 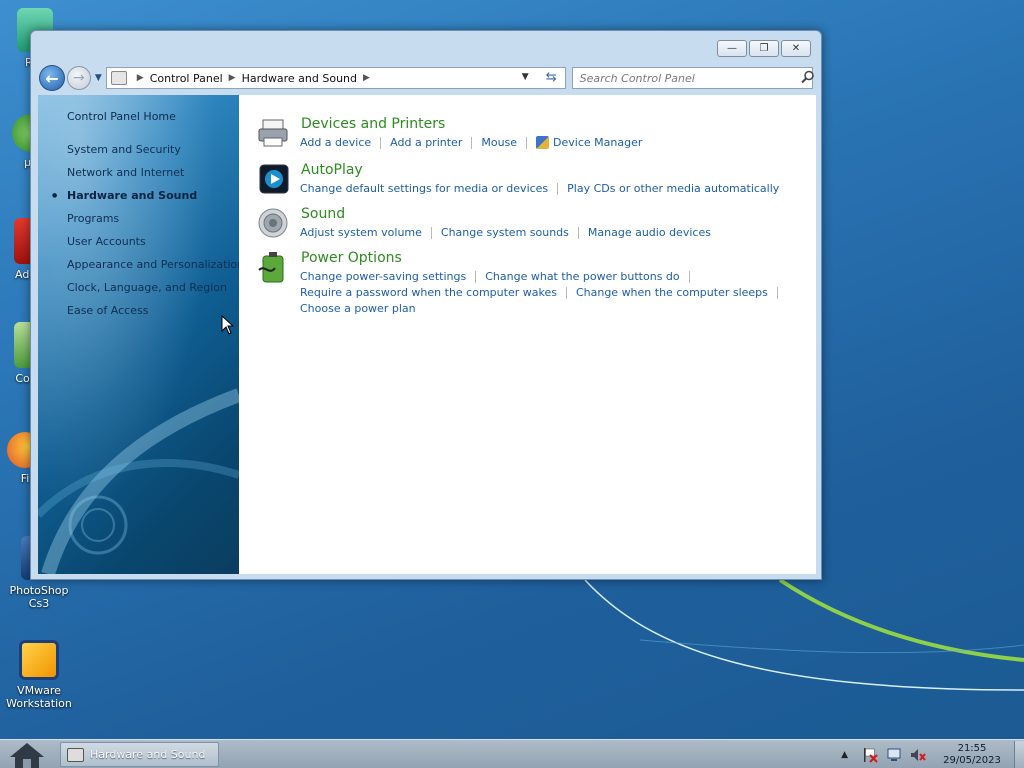 What do you see at coordinates (153, 223) in the screenshot?
I see `nav-programs: Programs` at bounding box center [153, 223].